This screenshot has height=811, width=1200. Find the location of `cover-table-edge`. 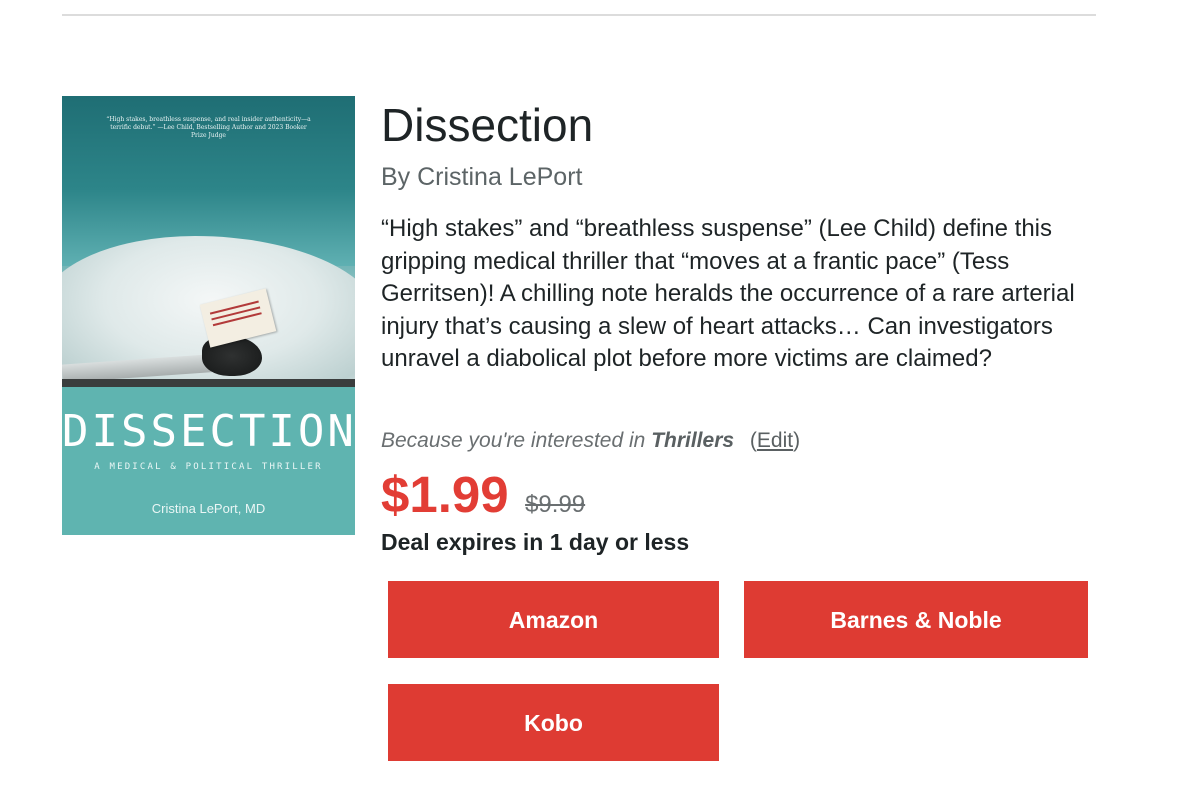

cover-table-edge is located at coordinates (208, 383).